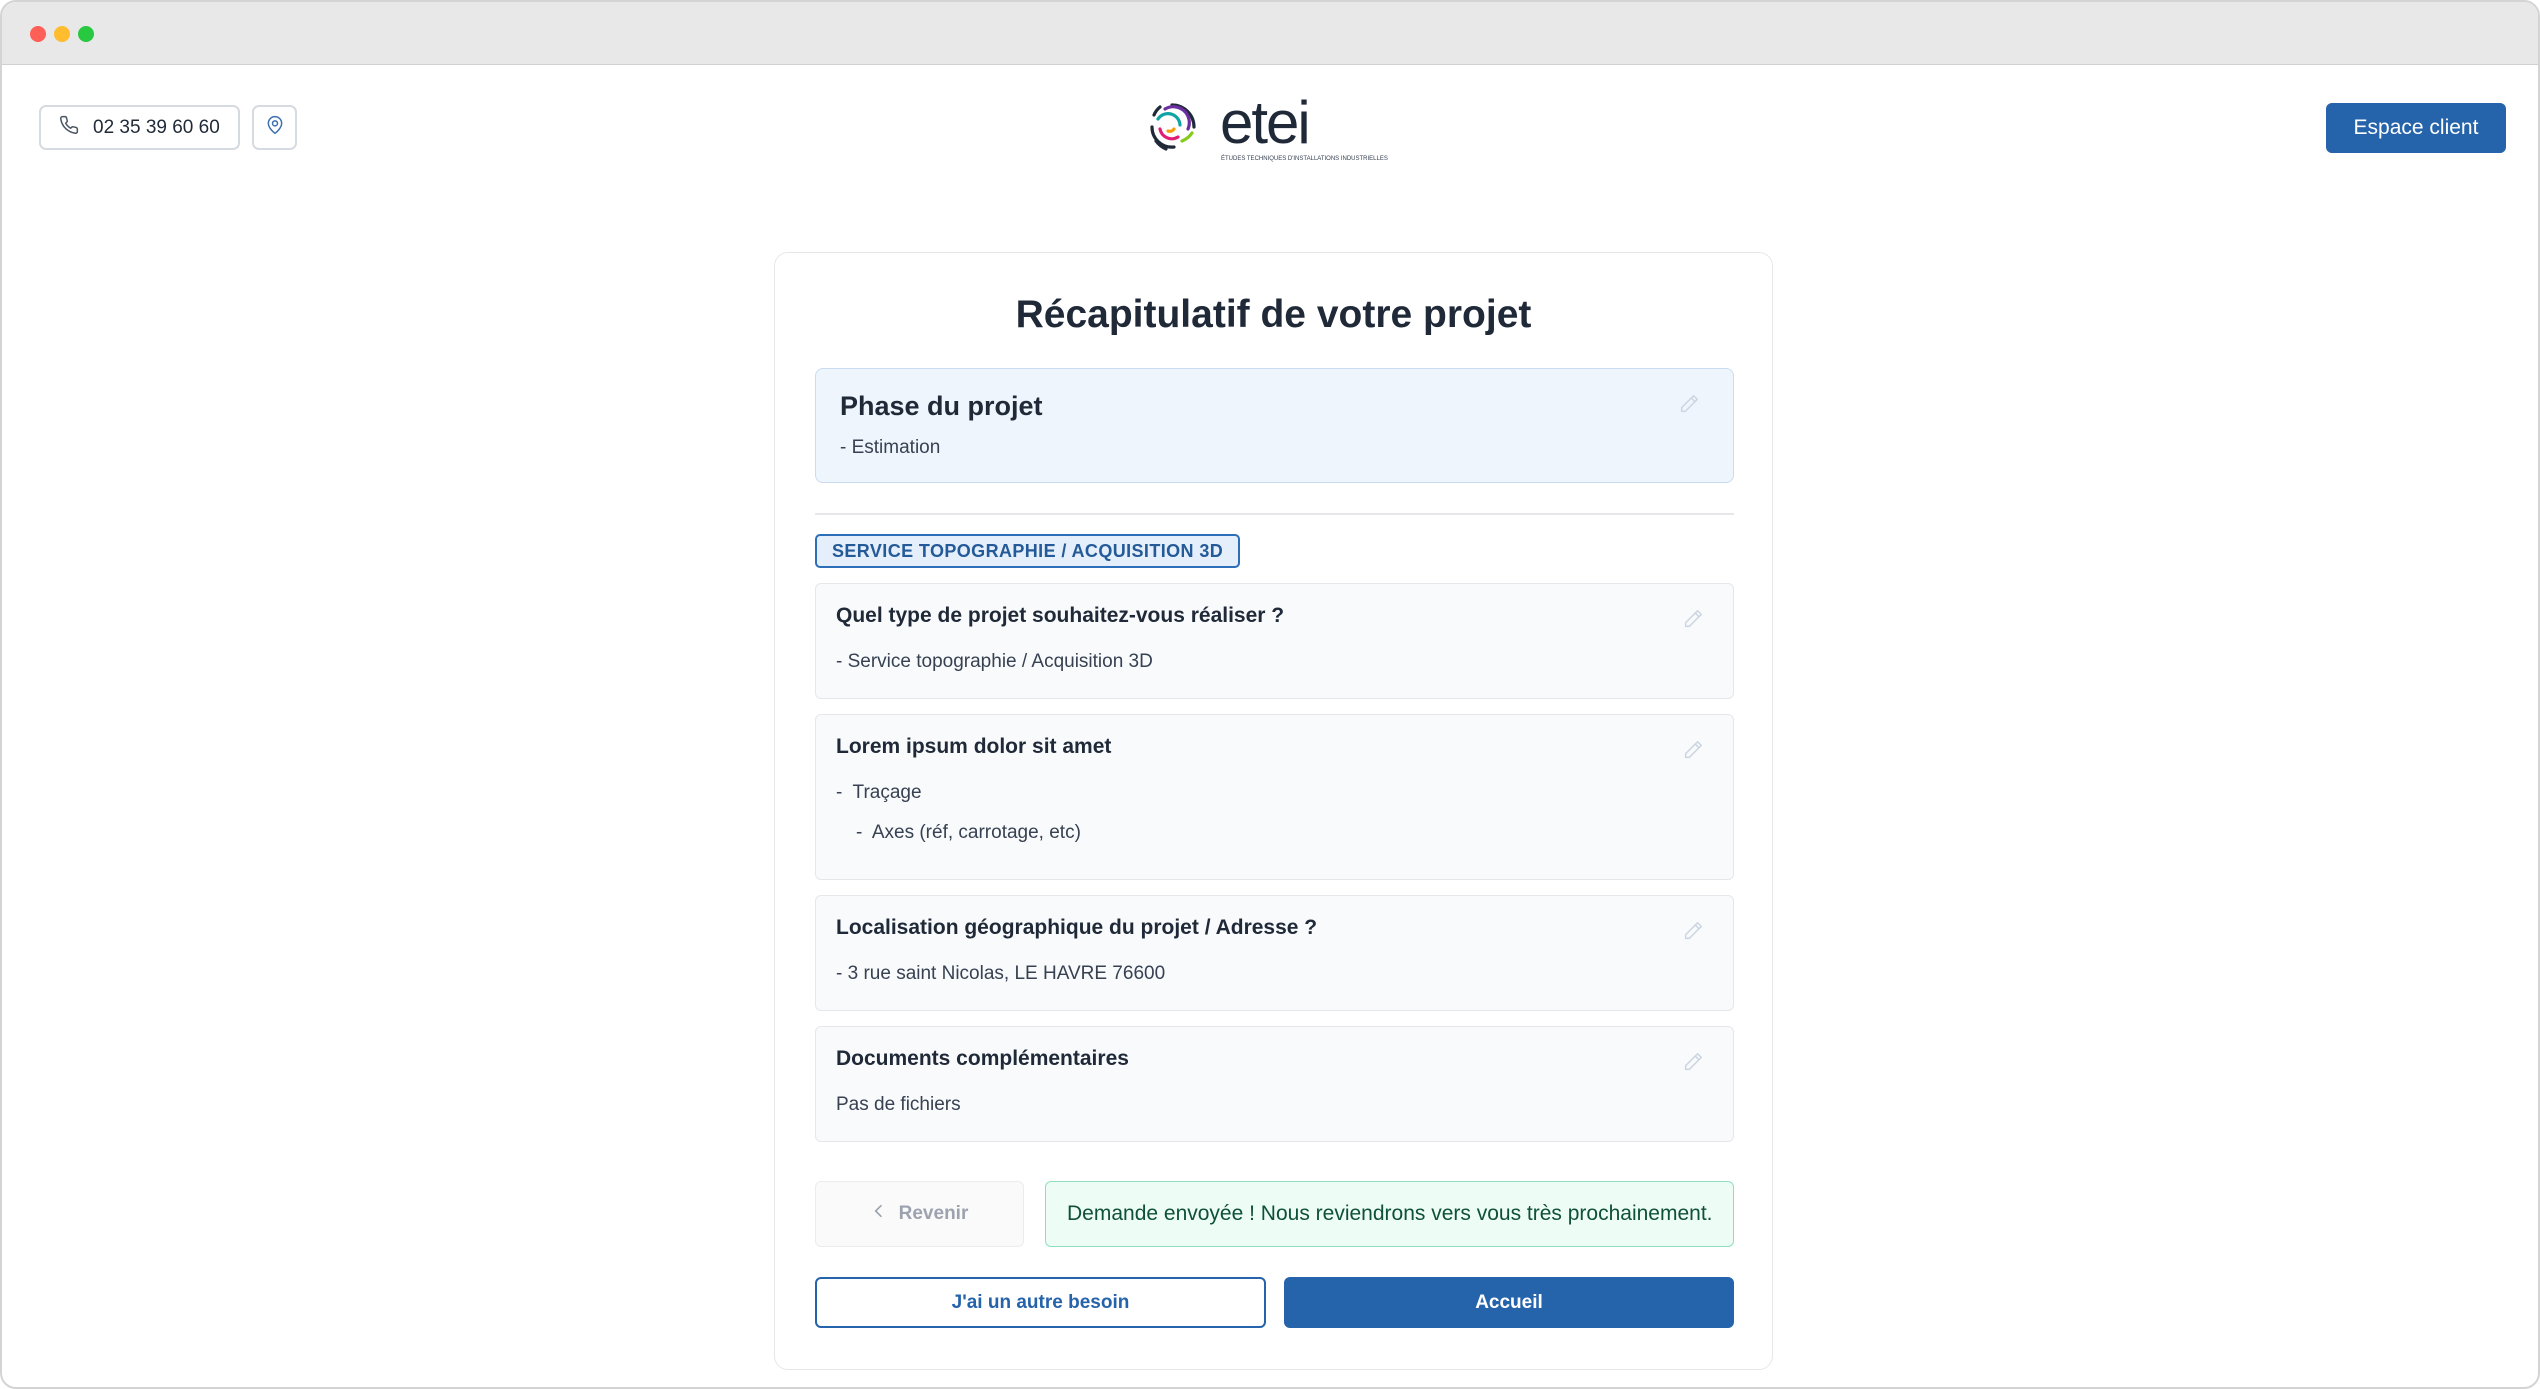 Image resolution: width=2540 pixels, height=1389 pixels. Describe the element at coordinates (1509, 1302) in the screenshot. I see `home-button: Accueil` at that location.